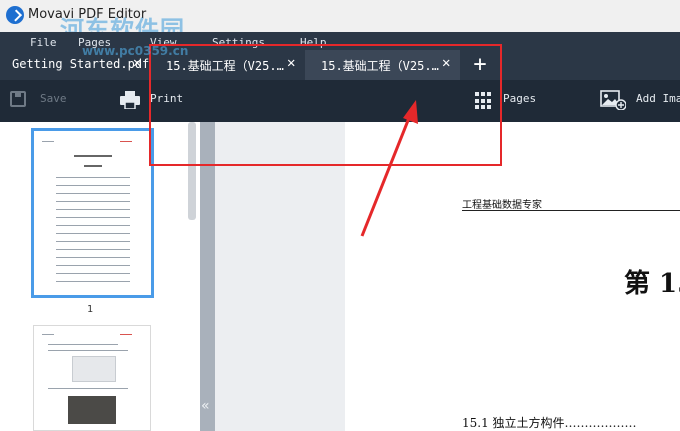 This screenshot has width=680, height=431. Describe the element at coordinates (18, 99) in the screenshot. I see `save-icon` at that location.